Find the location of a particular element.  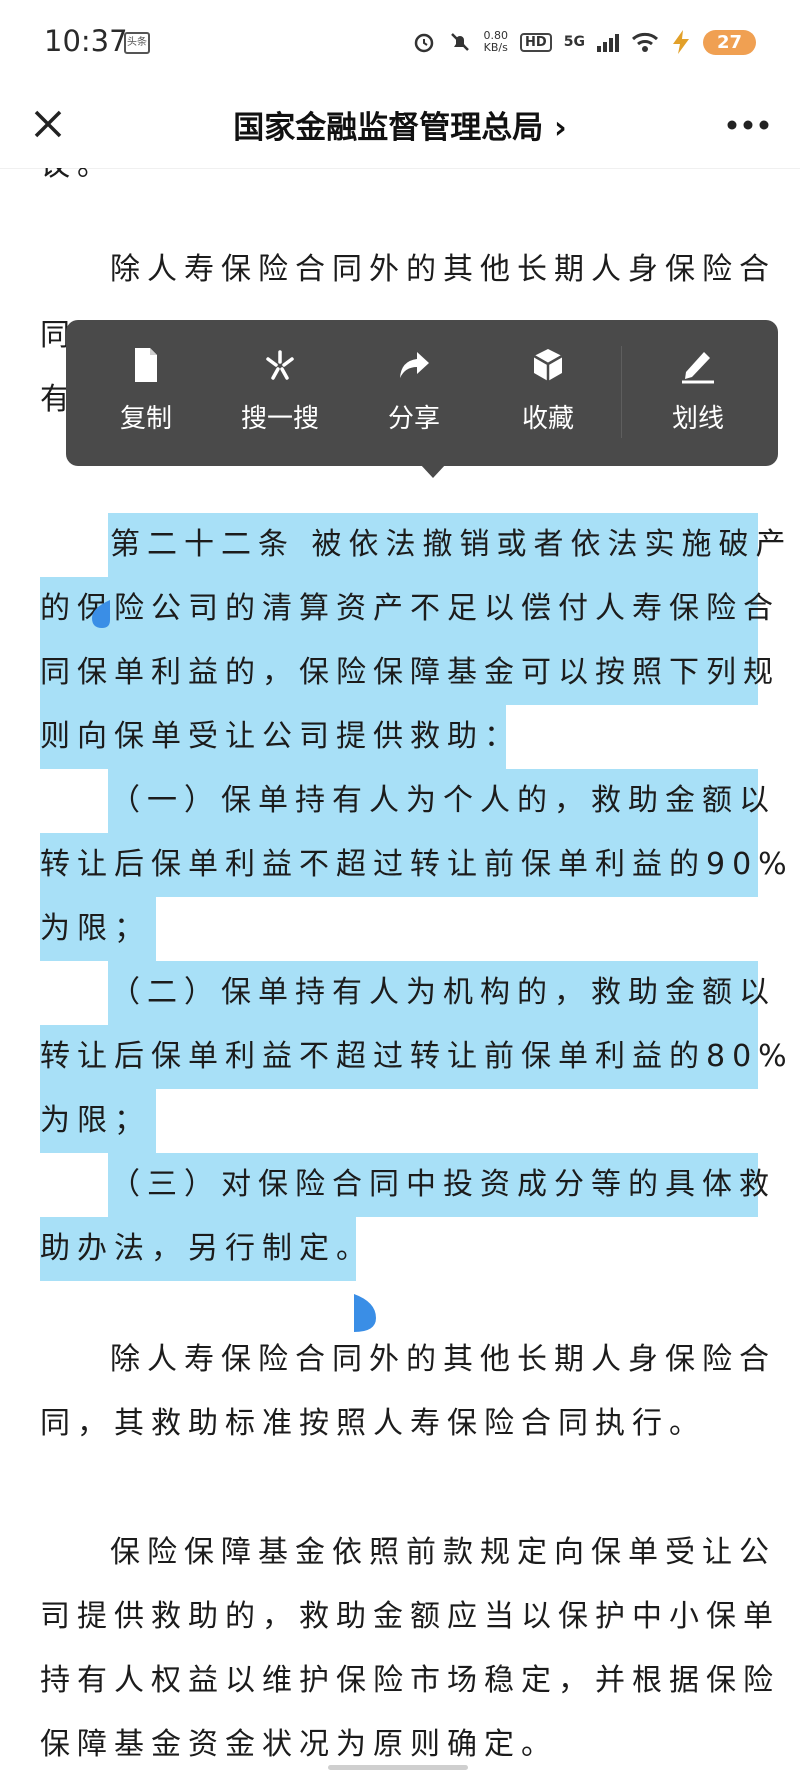

signal-5g-icon: 5G is located at coordinates (574, 42).